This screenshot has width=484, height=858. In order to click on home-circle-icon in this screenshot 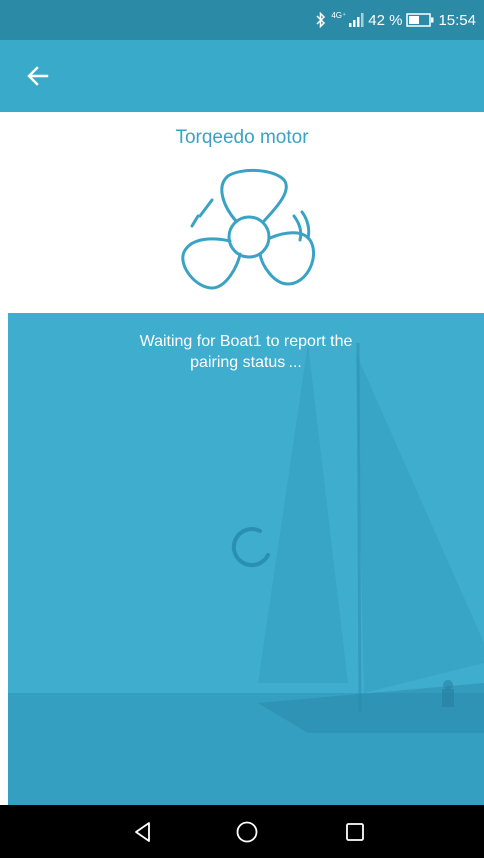, I will do `click(247, 832)`.